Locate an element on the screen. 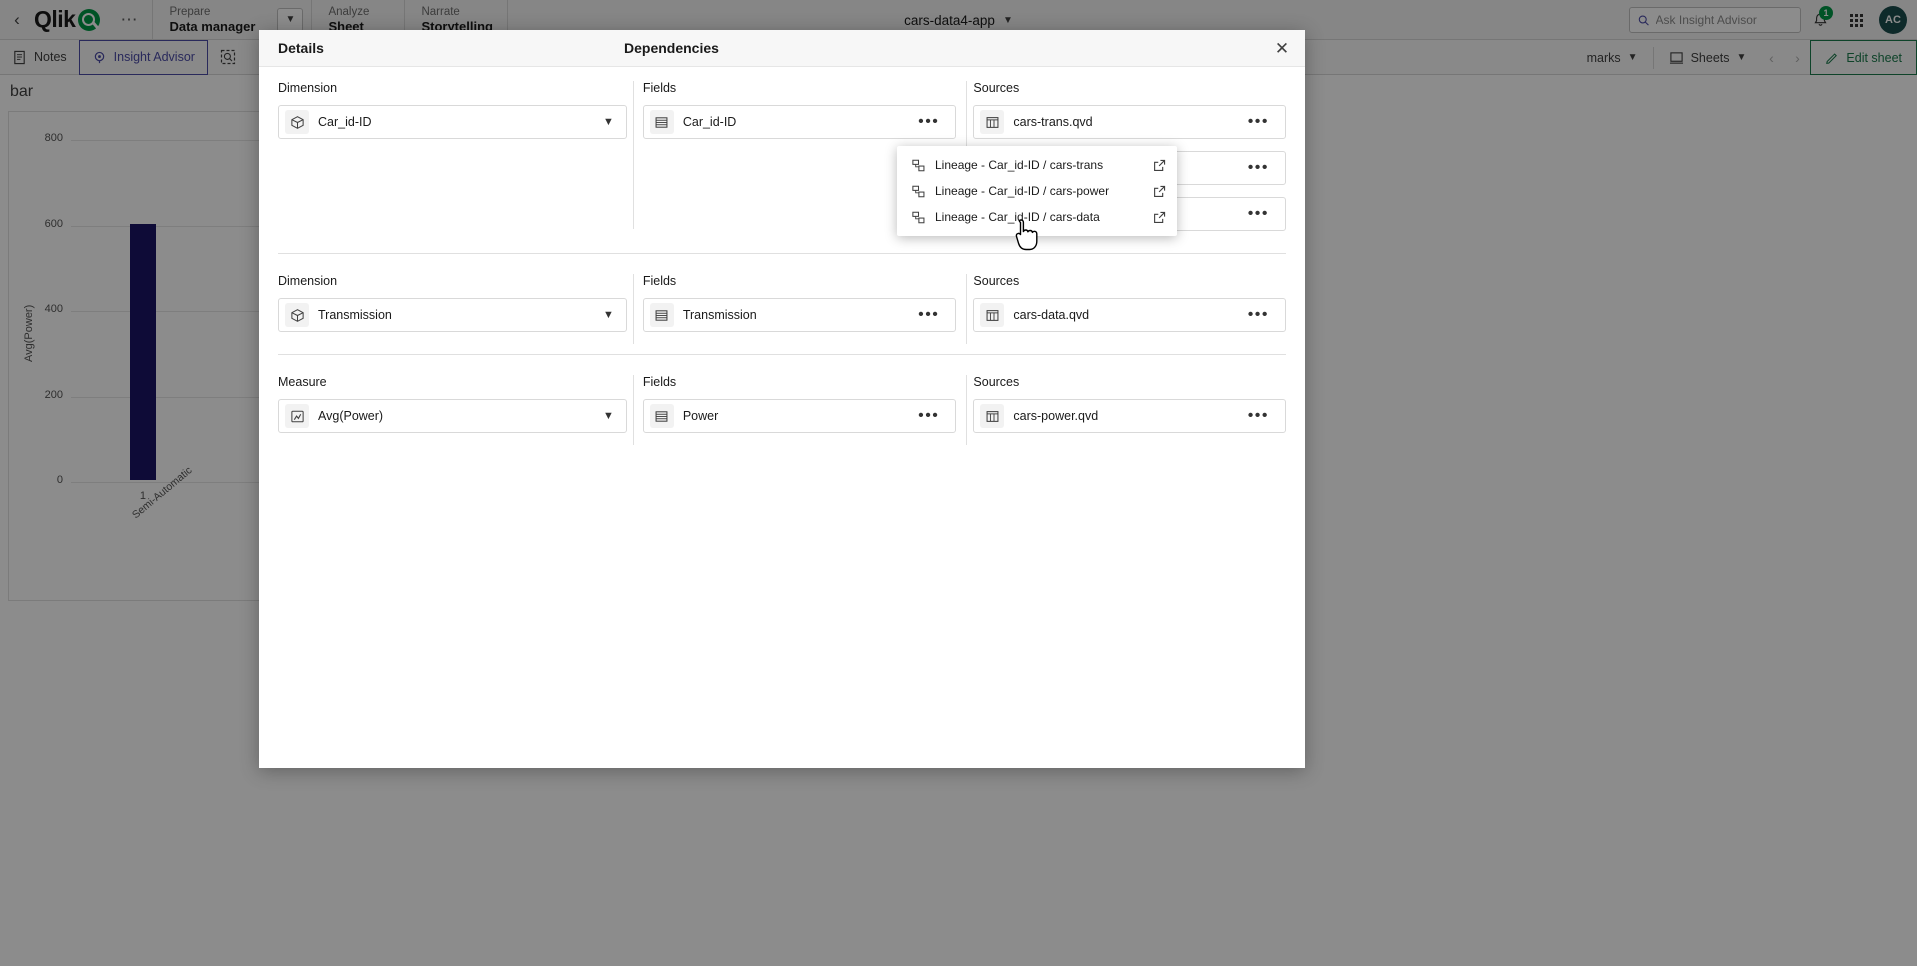 Image resolution: width=1917 pixels, height=966 pixels. lineage-menu-item: Lineage - Car_id-ID / cars-power is located at coordinates (1037, 191).